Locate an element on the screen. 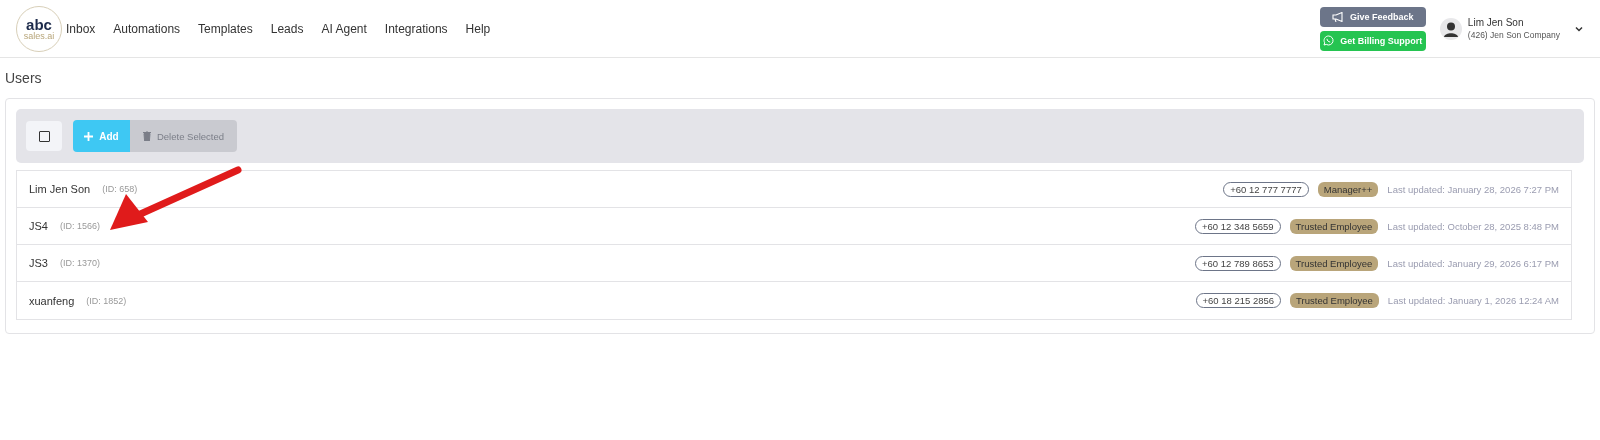  feedback-button: Give Feedback is located at coordinates (1372, 16).